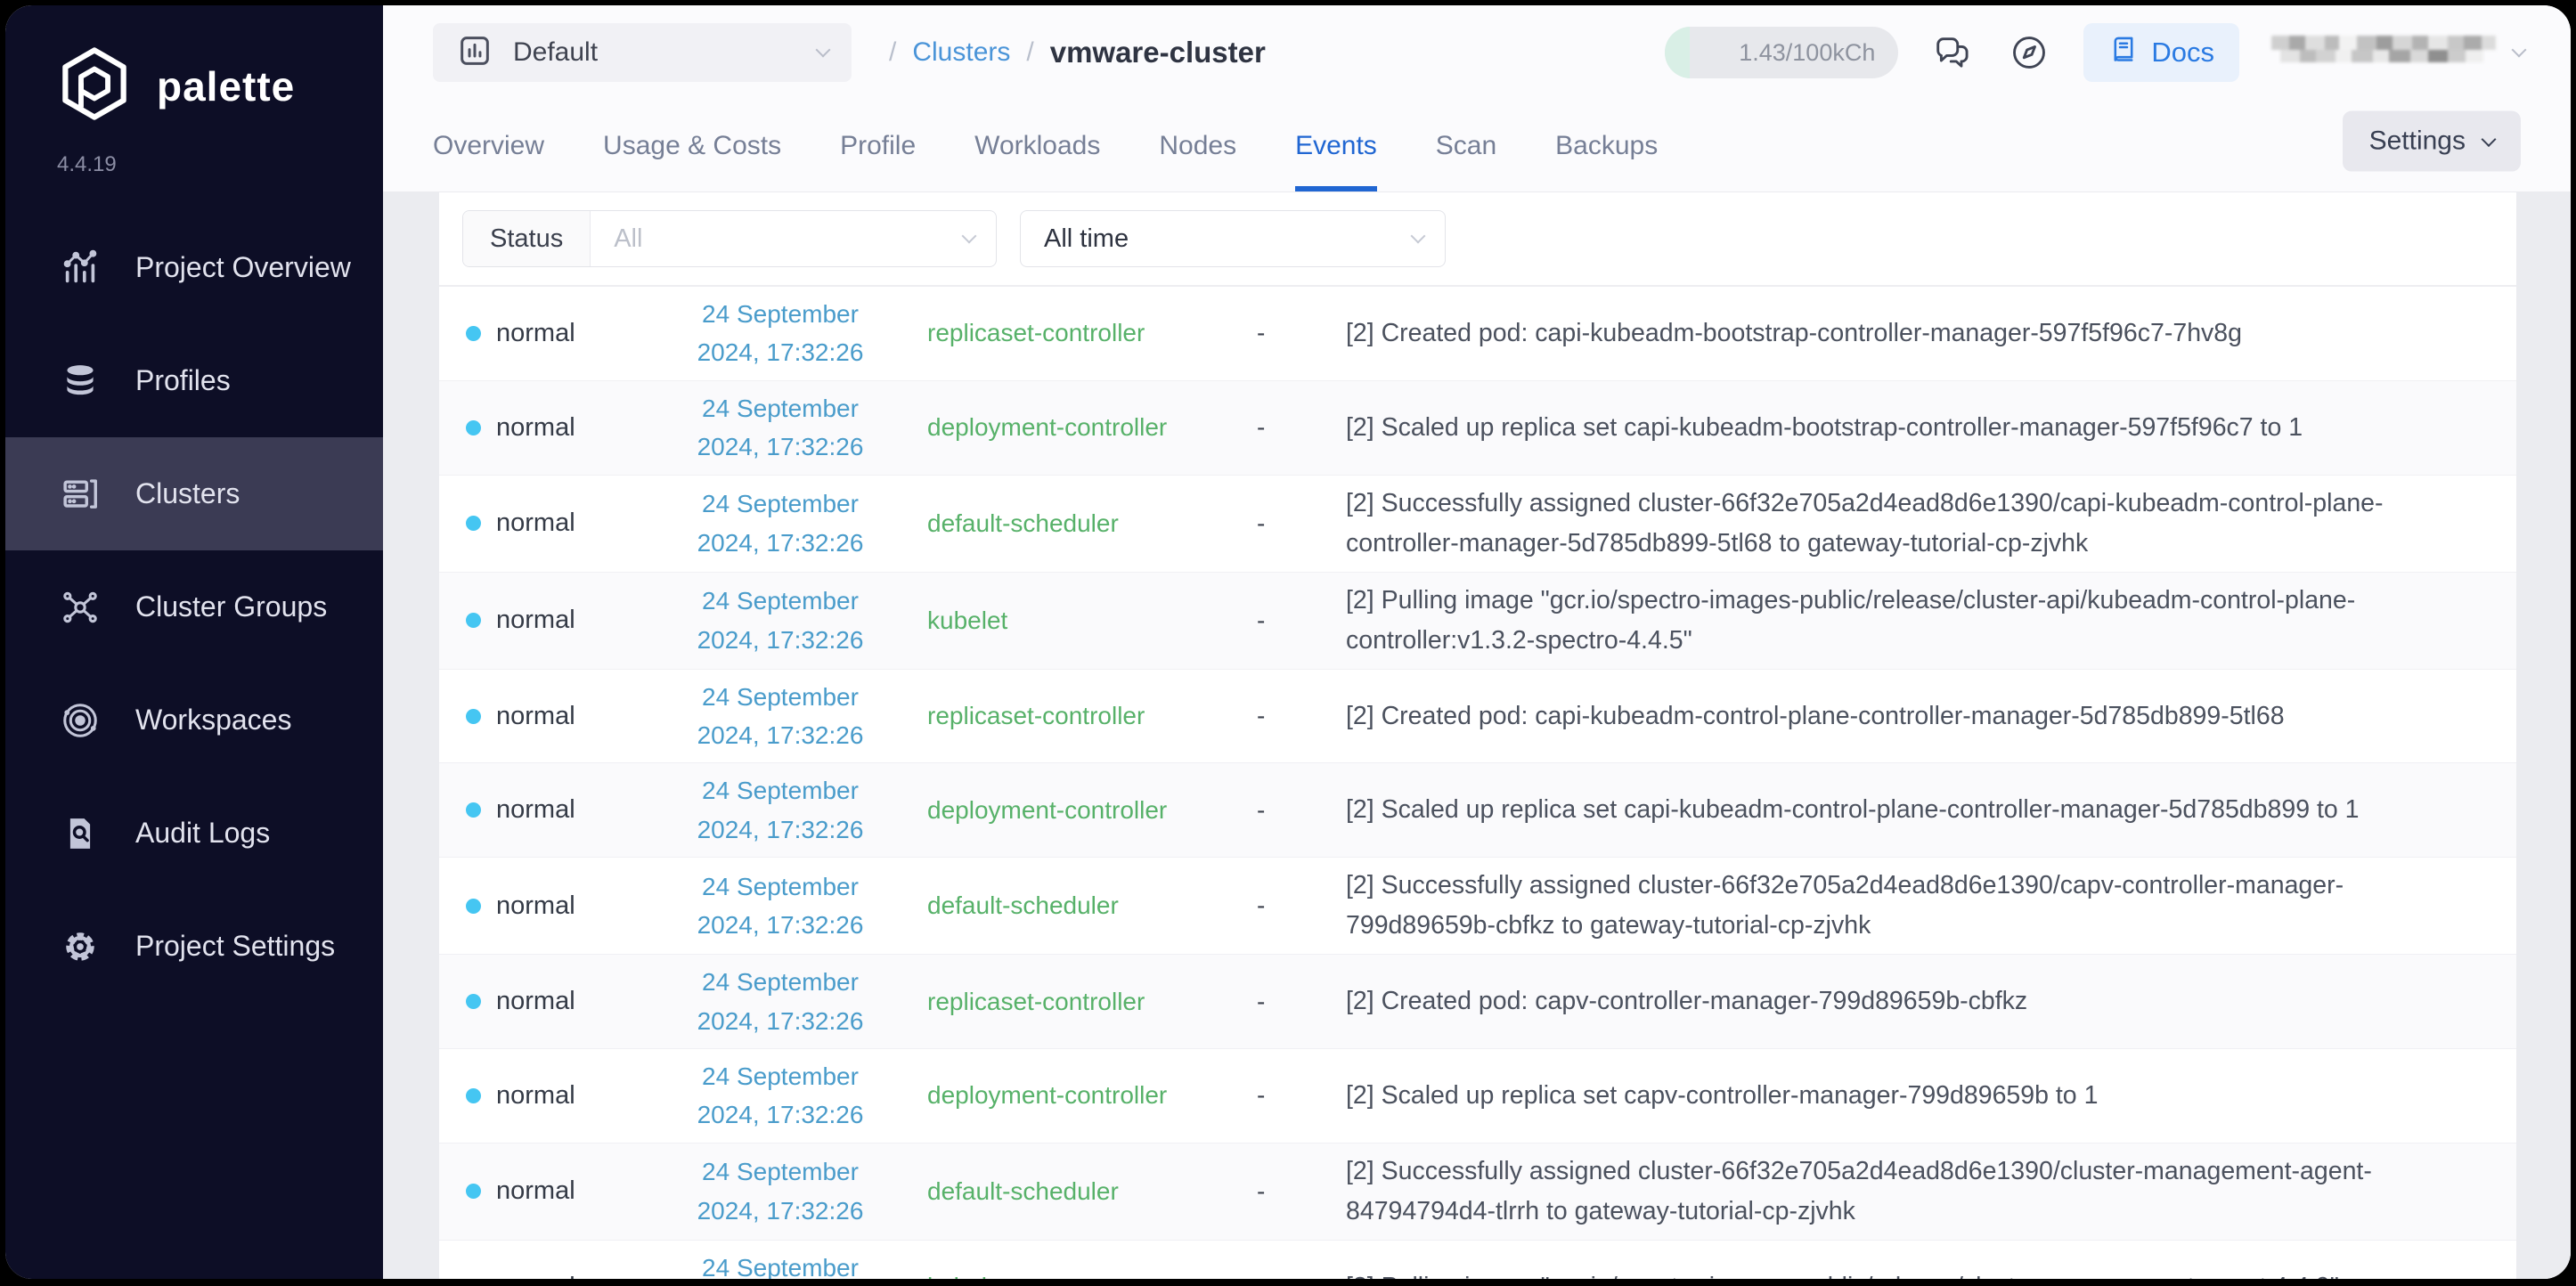 Image resolution: width=2576 pixels, height=1286 pixels. What do you see at coordinates (236, 946) in the screenshot?
I see `sidebar-item-label: Project Settings` at bounding box center [236, 946].